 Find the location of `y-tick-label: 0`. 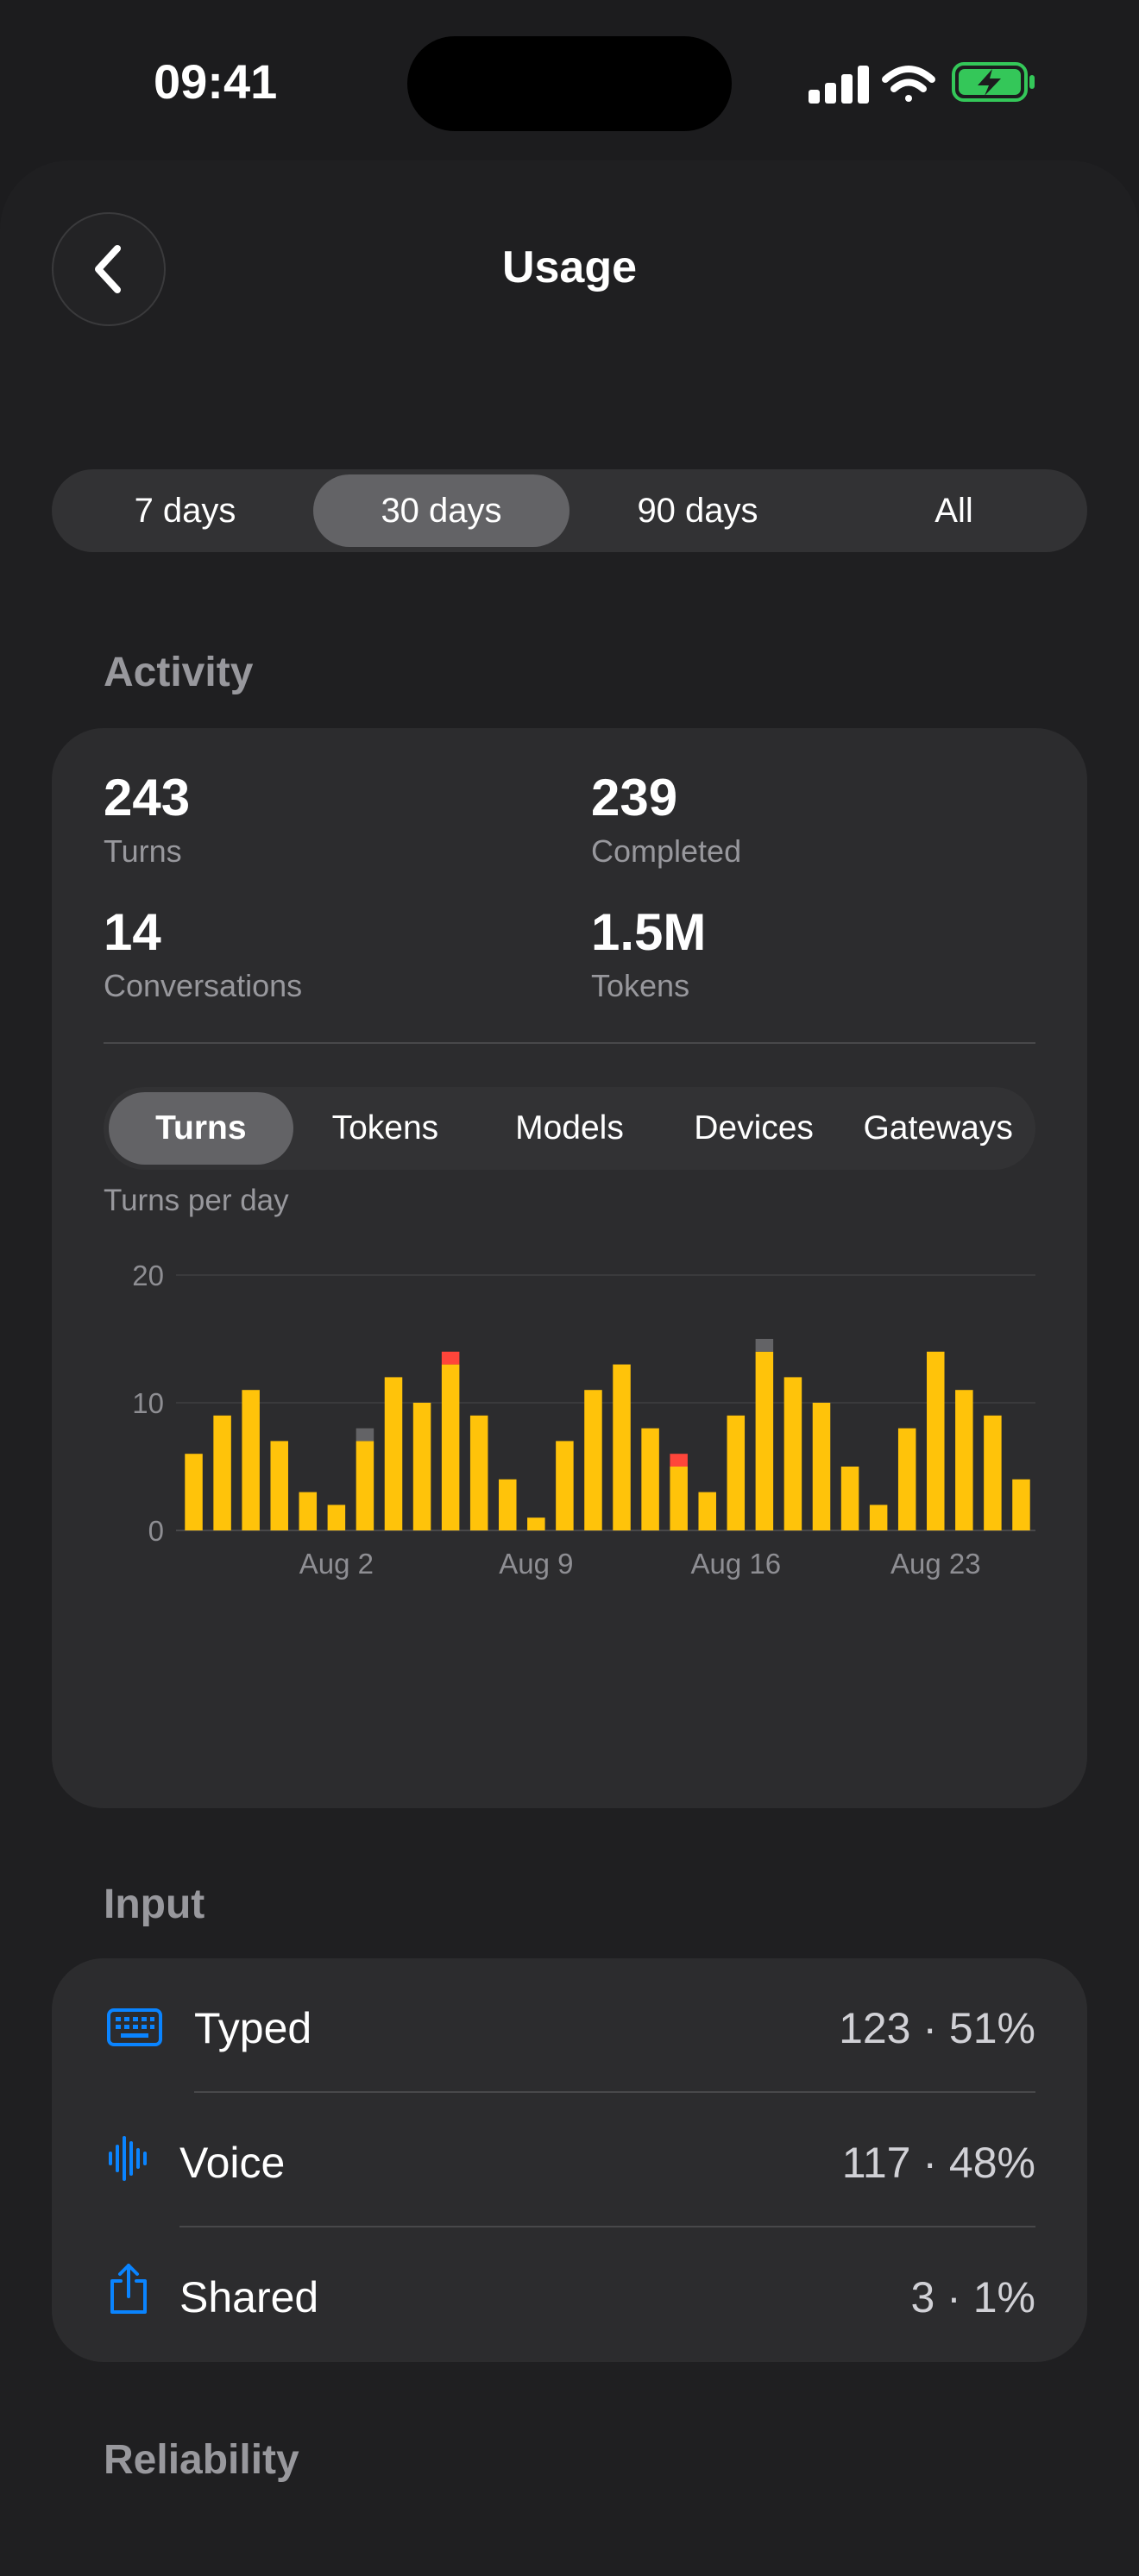

y-tick-label: 0 is located at coordinates (156, 1531).